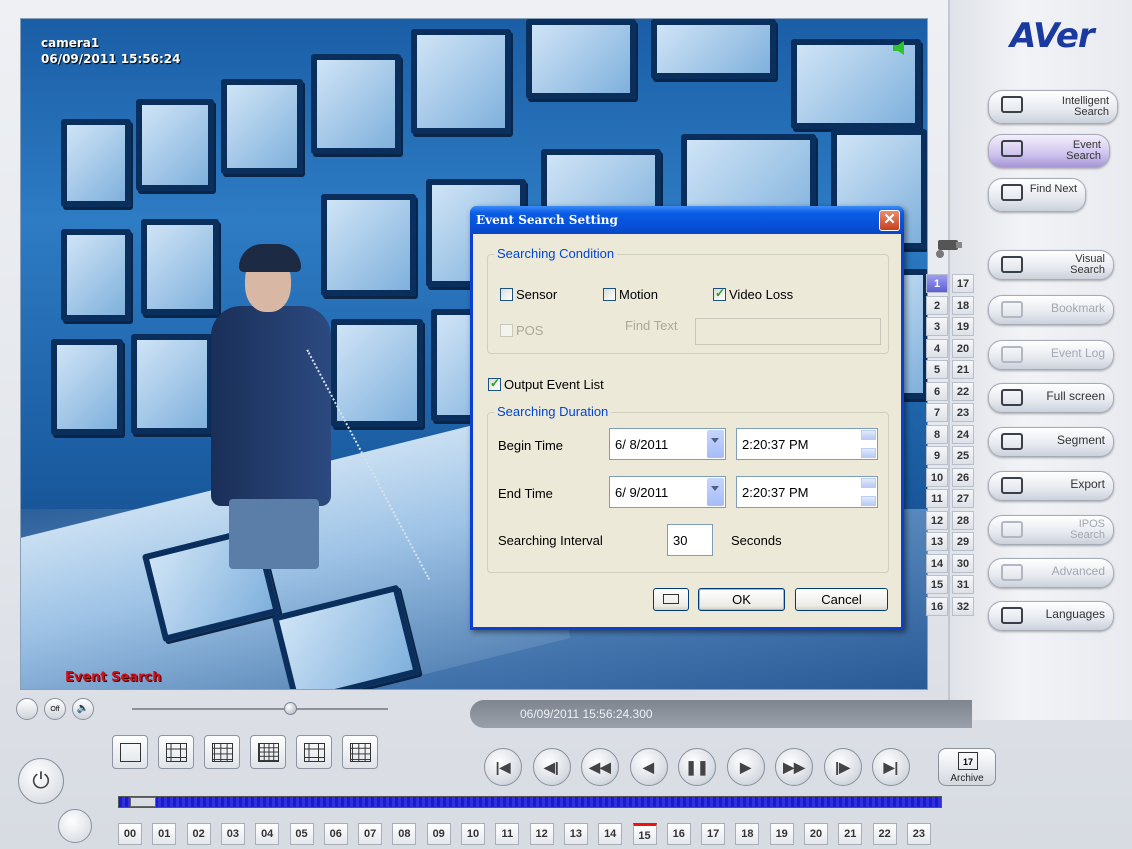 The width and height of the screenshot is (1132, 849). I want to click on rewind-button: ◀, so click(648, 767).